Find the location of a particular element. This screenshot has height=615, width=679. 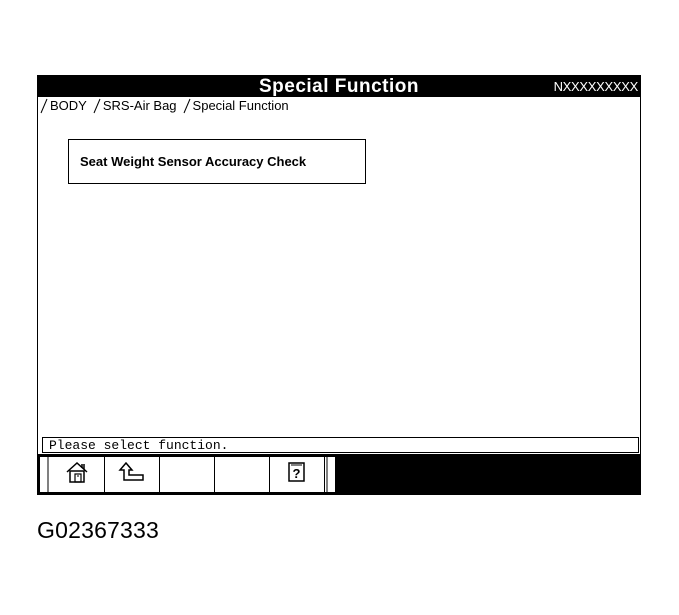

back-button is located at coordinates (132, 474).